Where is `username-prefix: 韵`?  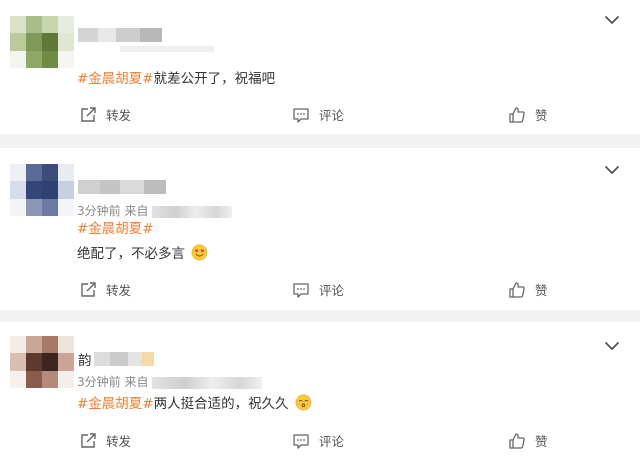
username-prefix: 韵 is located at coordinates (85, 361).